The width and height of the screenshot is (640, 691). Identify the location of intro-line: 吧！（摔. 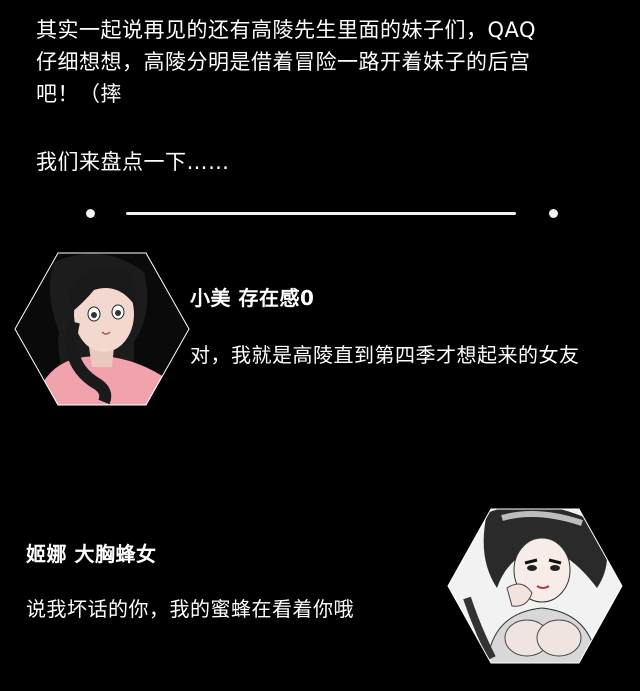
(79, 94).